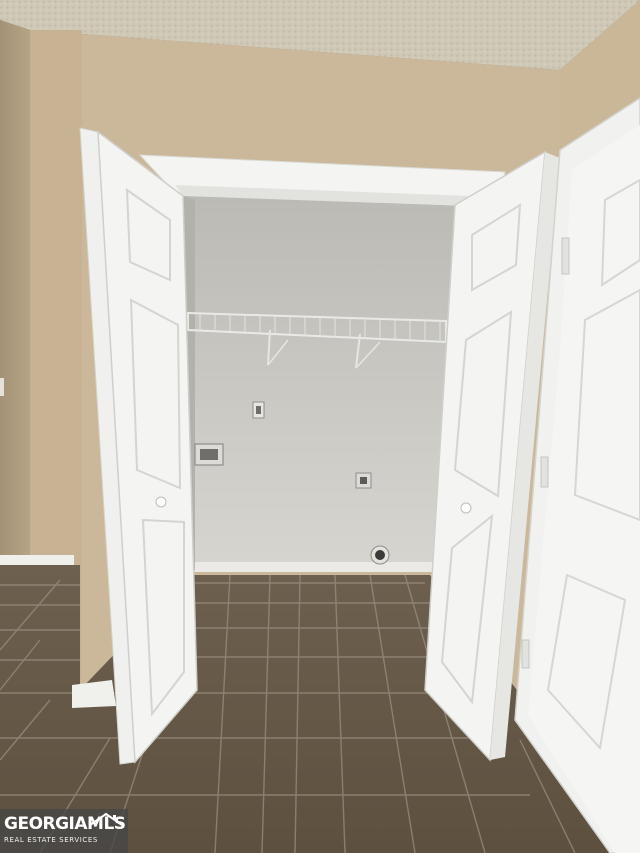 This screenshot has width=640, height=853. I want to click on house-roof-icon, so click(106, 819).